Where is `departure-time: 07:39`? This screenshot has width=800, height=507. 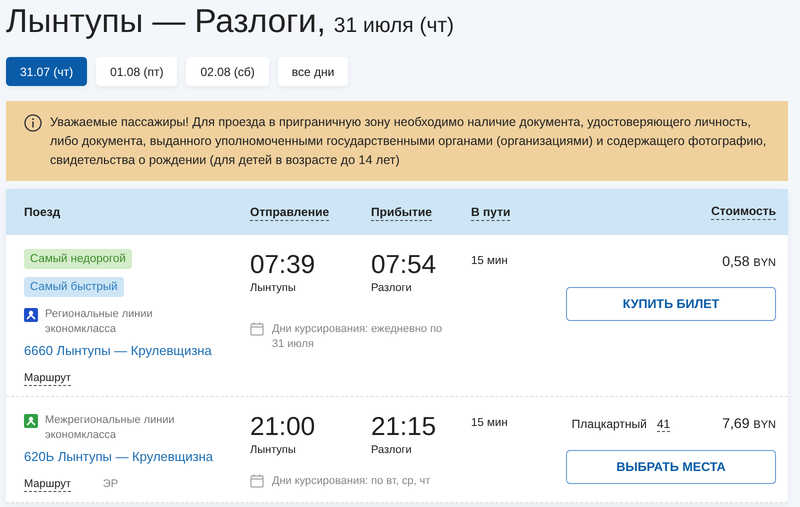 departure-time: 07:39 is located at coordinates (283, 264).